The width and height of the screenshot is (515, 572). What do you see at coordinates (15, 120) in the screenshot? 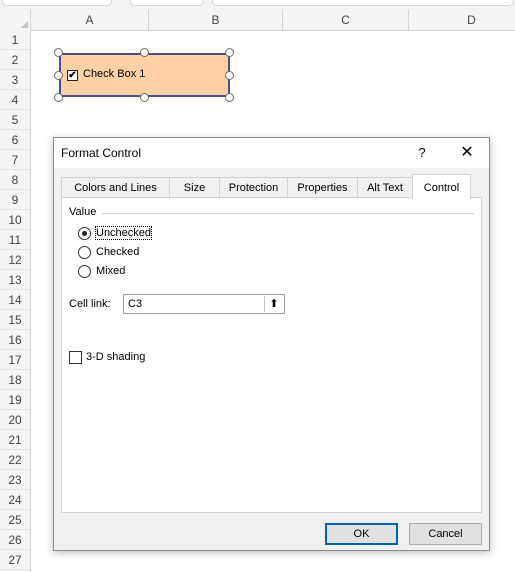
I see `row-header: 5` at bounding box center [15, 120].